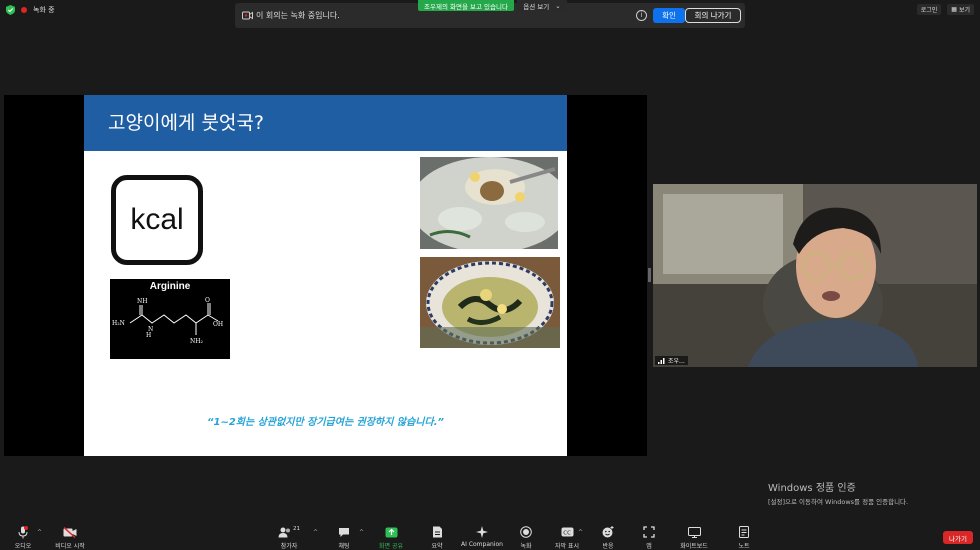 The height and width of the screenshot is (550, 980). I want to click on arginine-molecule-diagram: NH H₂N N H O OH NH₂, so click(167, 321).